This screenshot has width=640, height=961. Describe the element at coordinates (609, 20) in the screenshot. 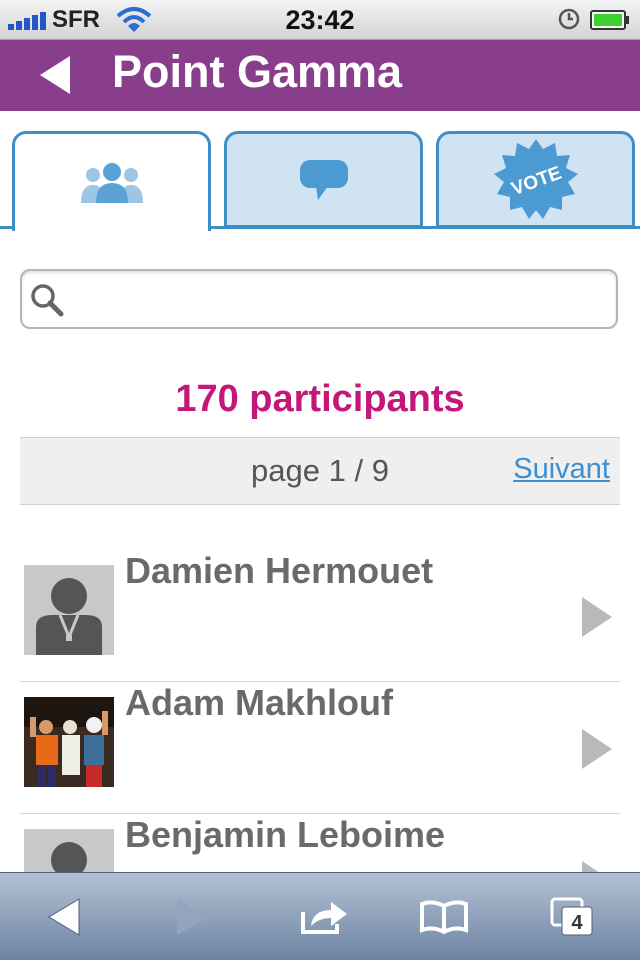

I see `battery-icon` at that location.